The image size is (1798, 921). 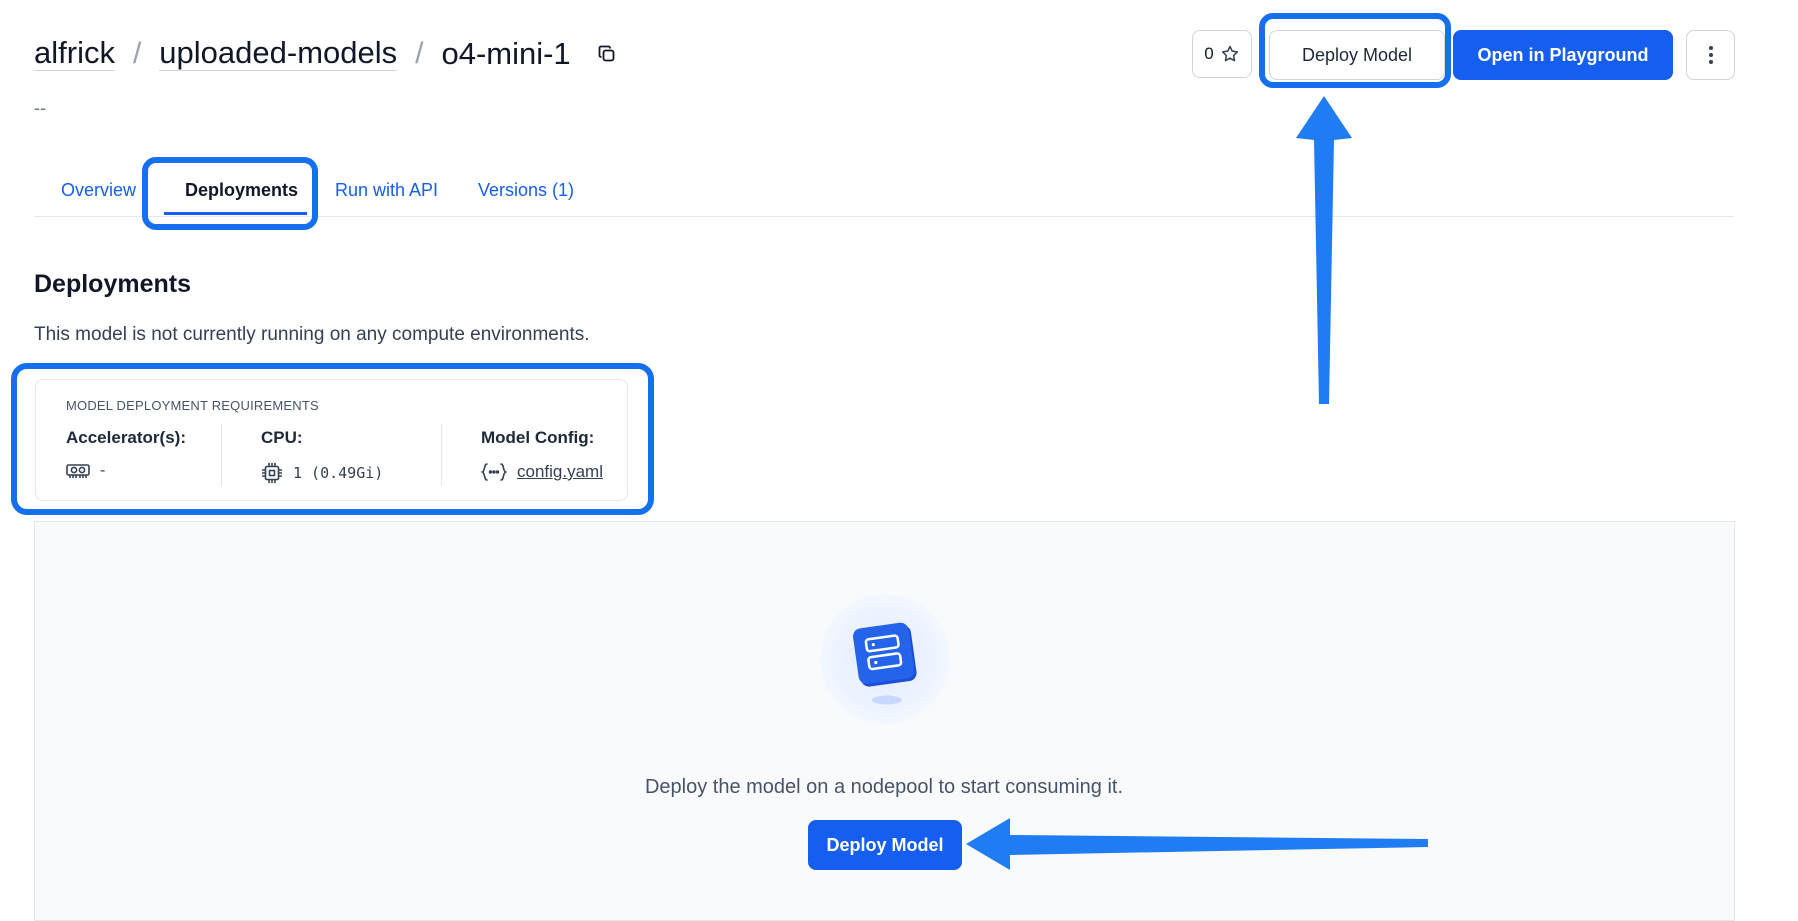 I want to click on tab-run-with-api: Run with API, so click(x=386, y=190).